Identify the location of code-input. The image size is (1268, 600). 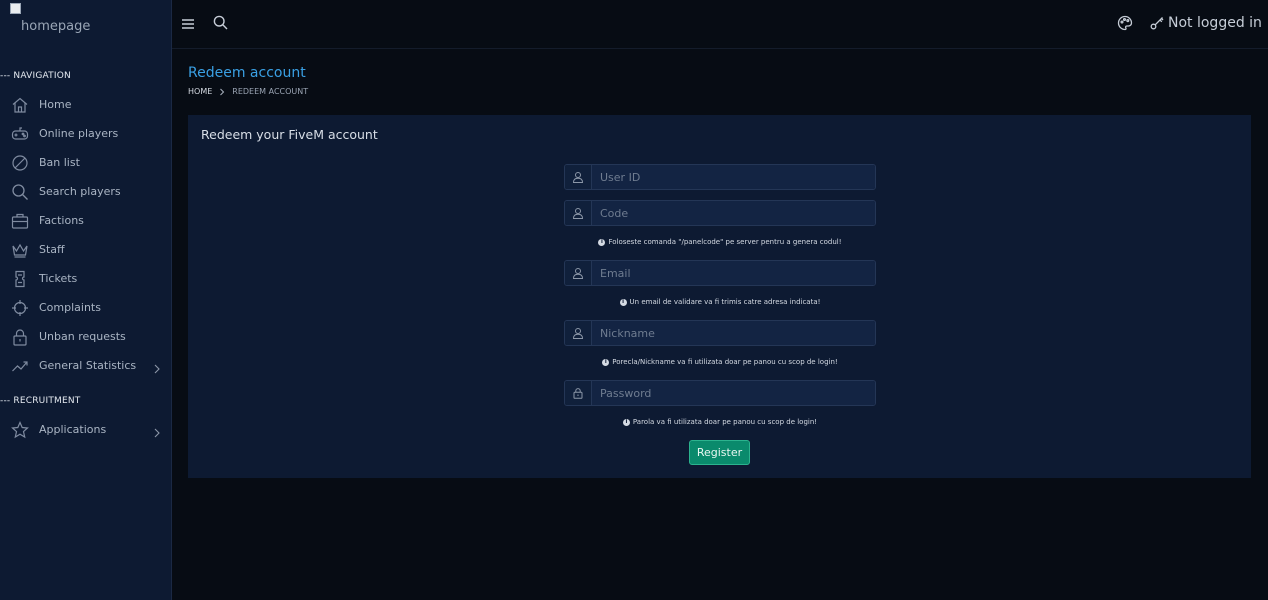
(733, 213).